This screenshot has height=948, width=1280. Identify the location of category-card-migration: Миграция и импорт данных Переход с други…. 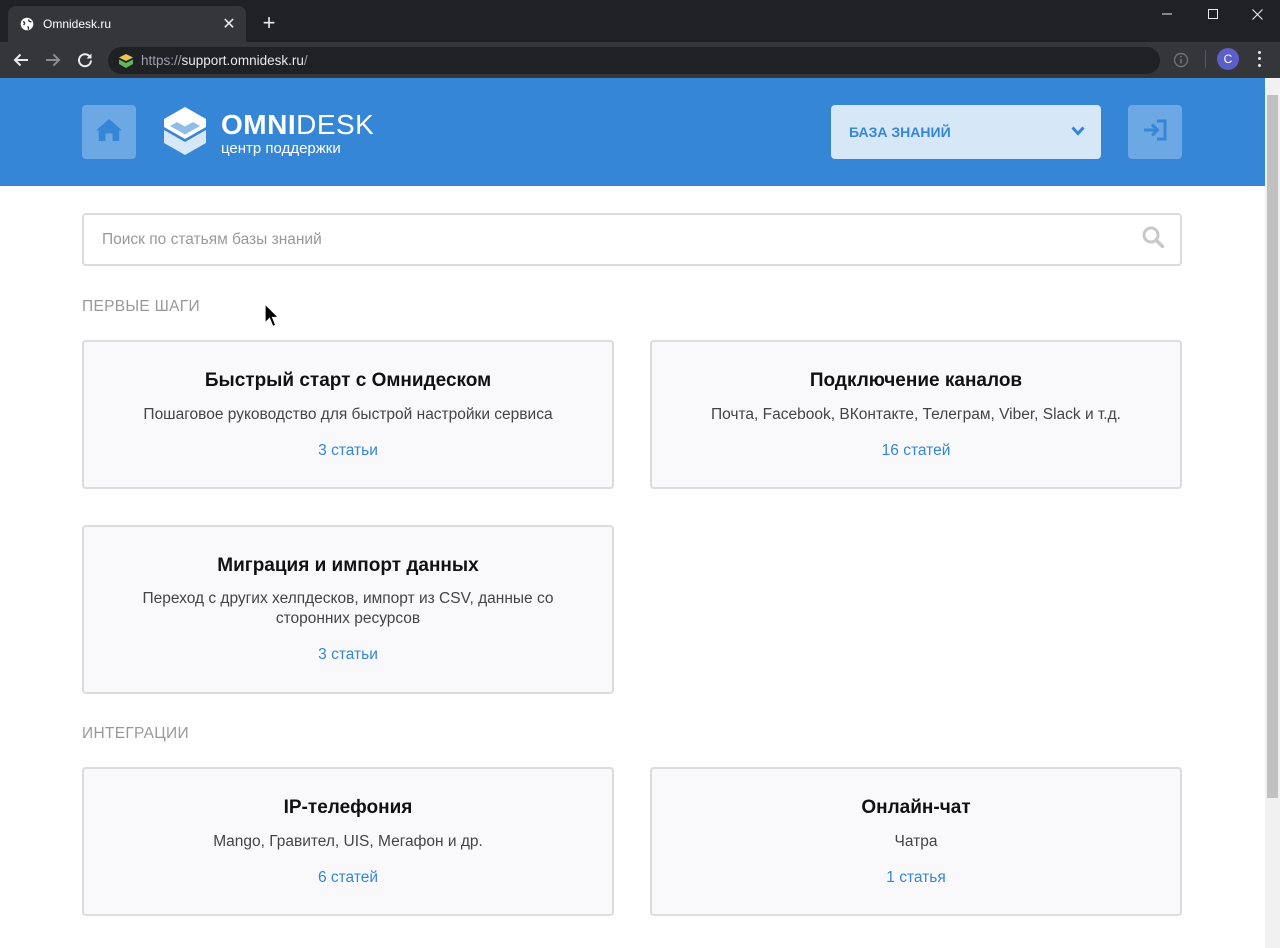
(348, 609).